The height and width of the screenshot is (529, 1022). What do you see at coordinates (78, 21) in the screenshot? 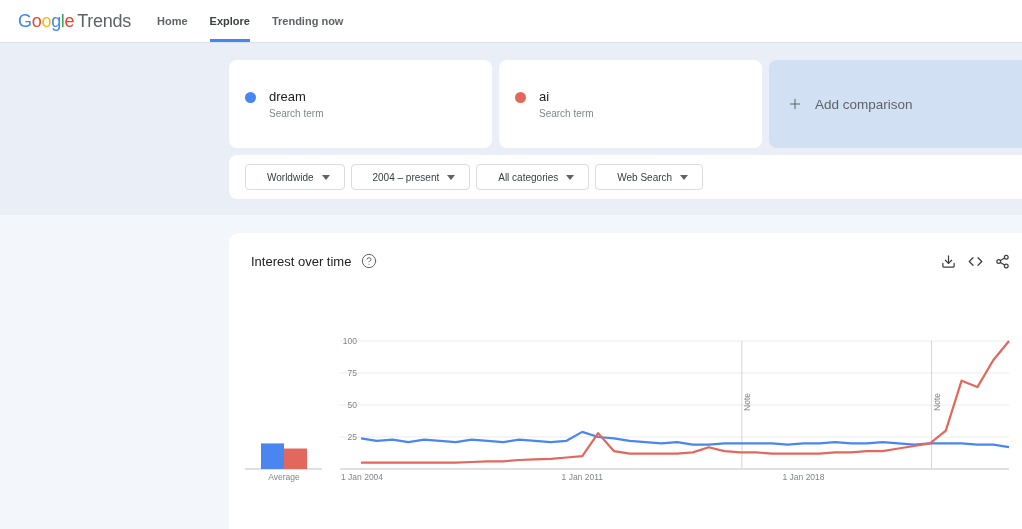
I see `logo: Google Trends` at bounding box center [78, 21].